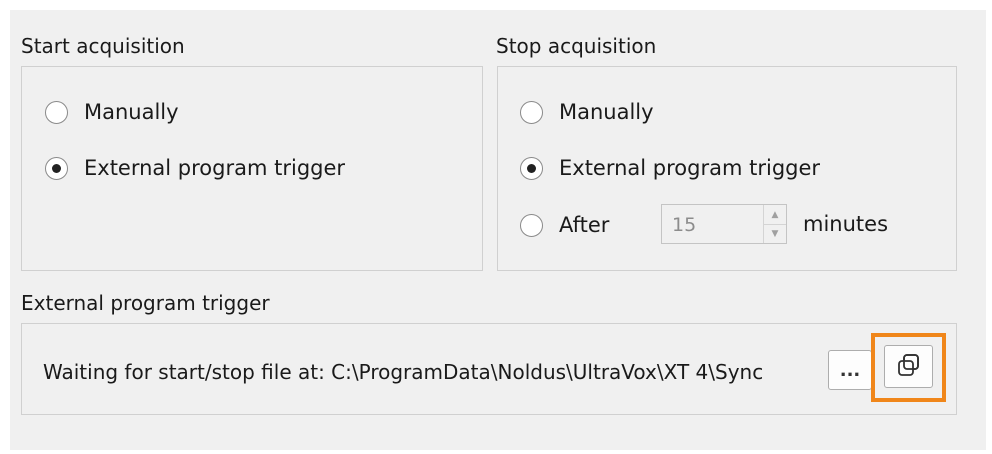 The height and width of the screenshot is (454, 992). I want to click on start-external-trigger-radio, so click(56, 168).